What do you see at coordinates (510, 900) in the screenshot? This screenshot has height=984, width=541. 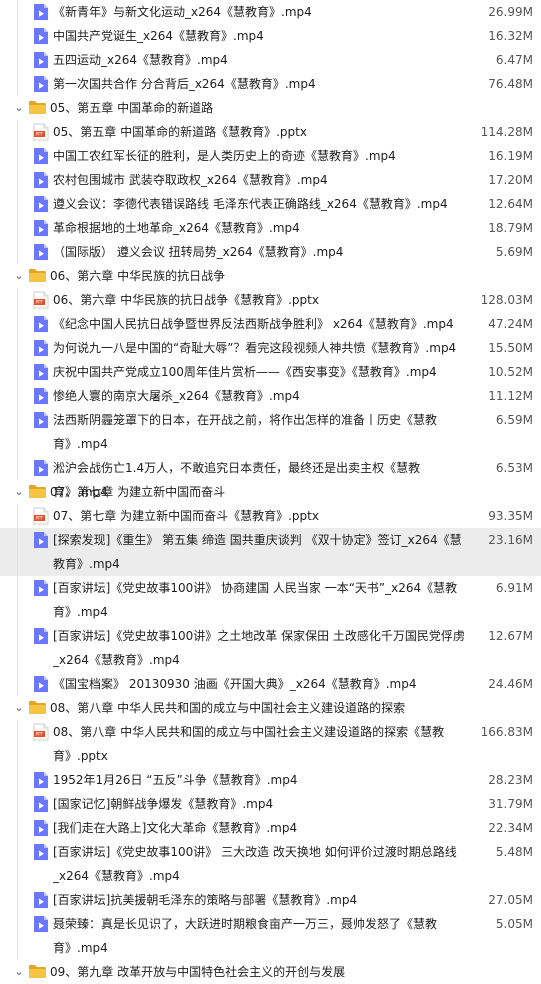 I see `file-size: 27.05M` at bounding box center [510, 900].